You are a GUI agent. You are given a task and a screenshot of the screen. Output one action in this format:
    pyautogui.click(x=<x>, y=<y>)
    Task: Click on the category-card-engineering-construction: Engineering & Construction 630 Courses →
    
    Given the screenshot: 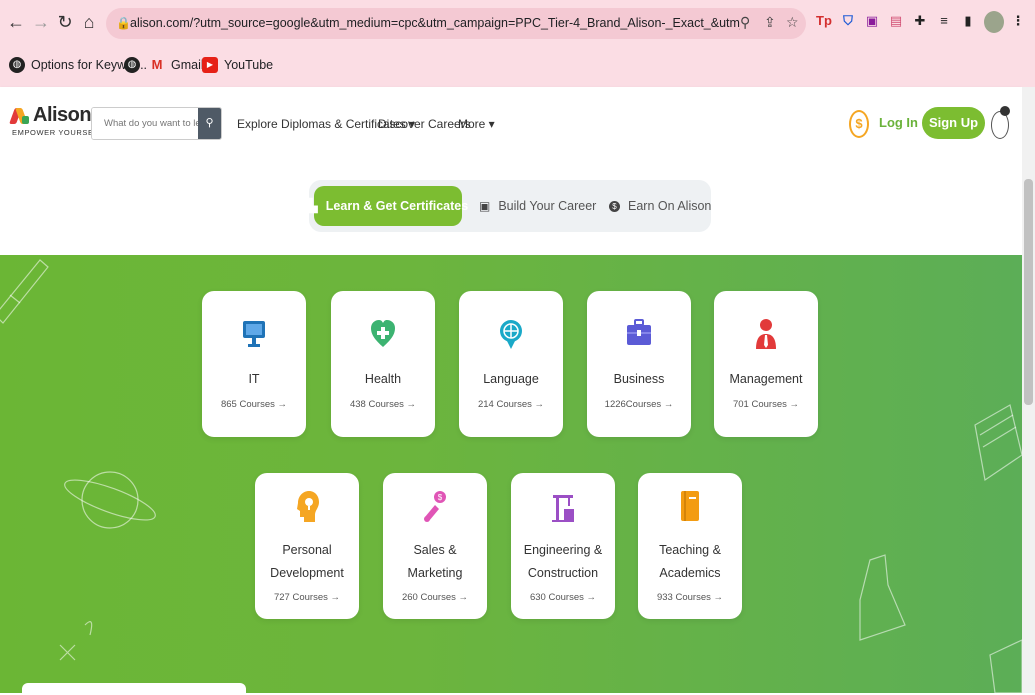 What is the action you would take?
    pyautogui.click(x=563, y=546)
    